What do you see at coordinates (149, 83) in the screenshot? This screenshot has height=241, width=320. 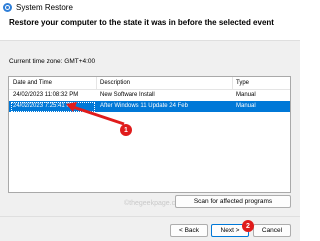 I see `table-header: Date and Time Description Type` at bounding box center [149, 83].